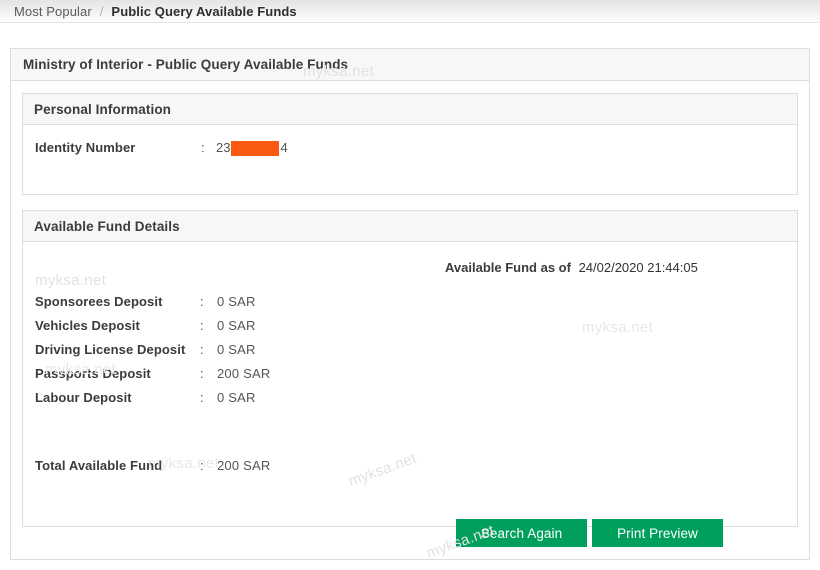 The height and width of the screenshot is (570, 820). I want to click on available-fund-details-header: Available Fund Details, so click(410, 226).